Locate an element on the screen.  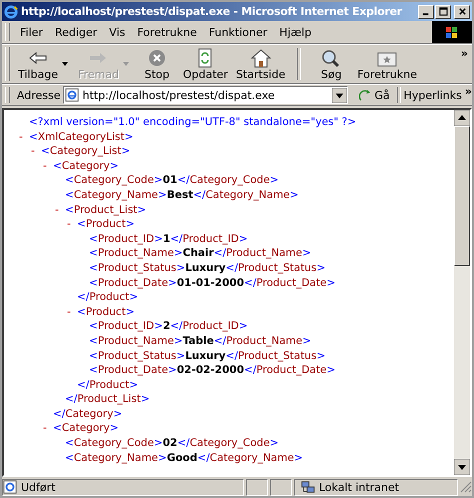
xml-tag: </Category> is located at coordinates (87, 414).